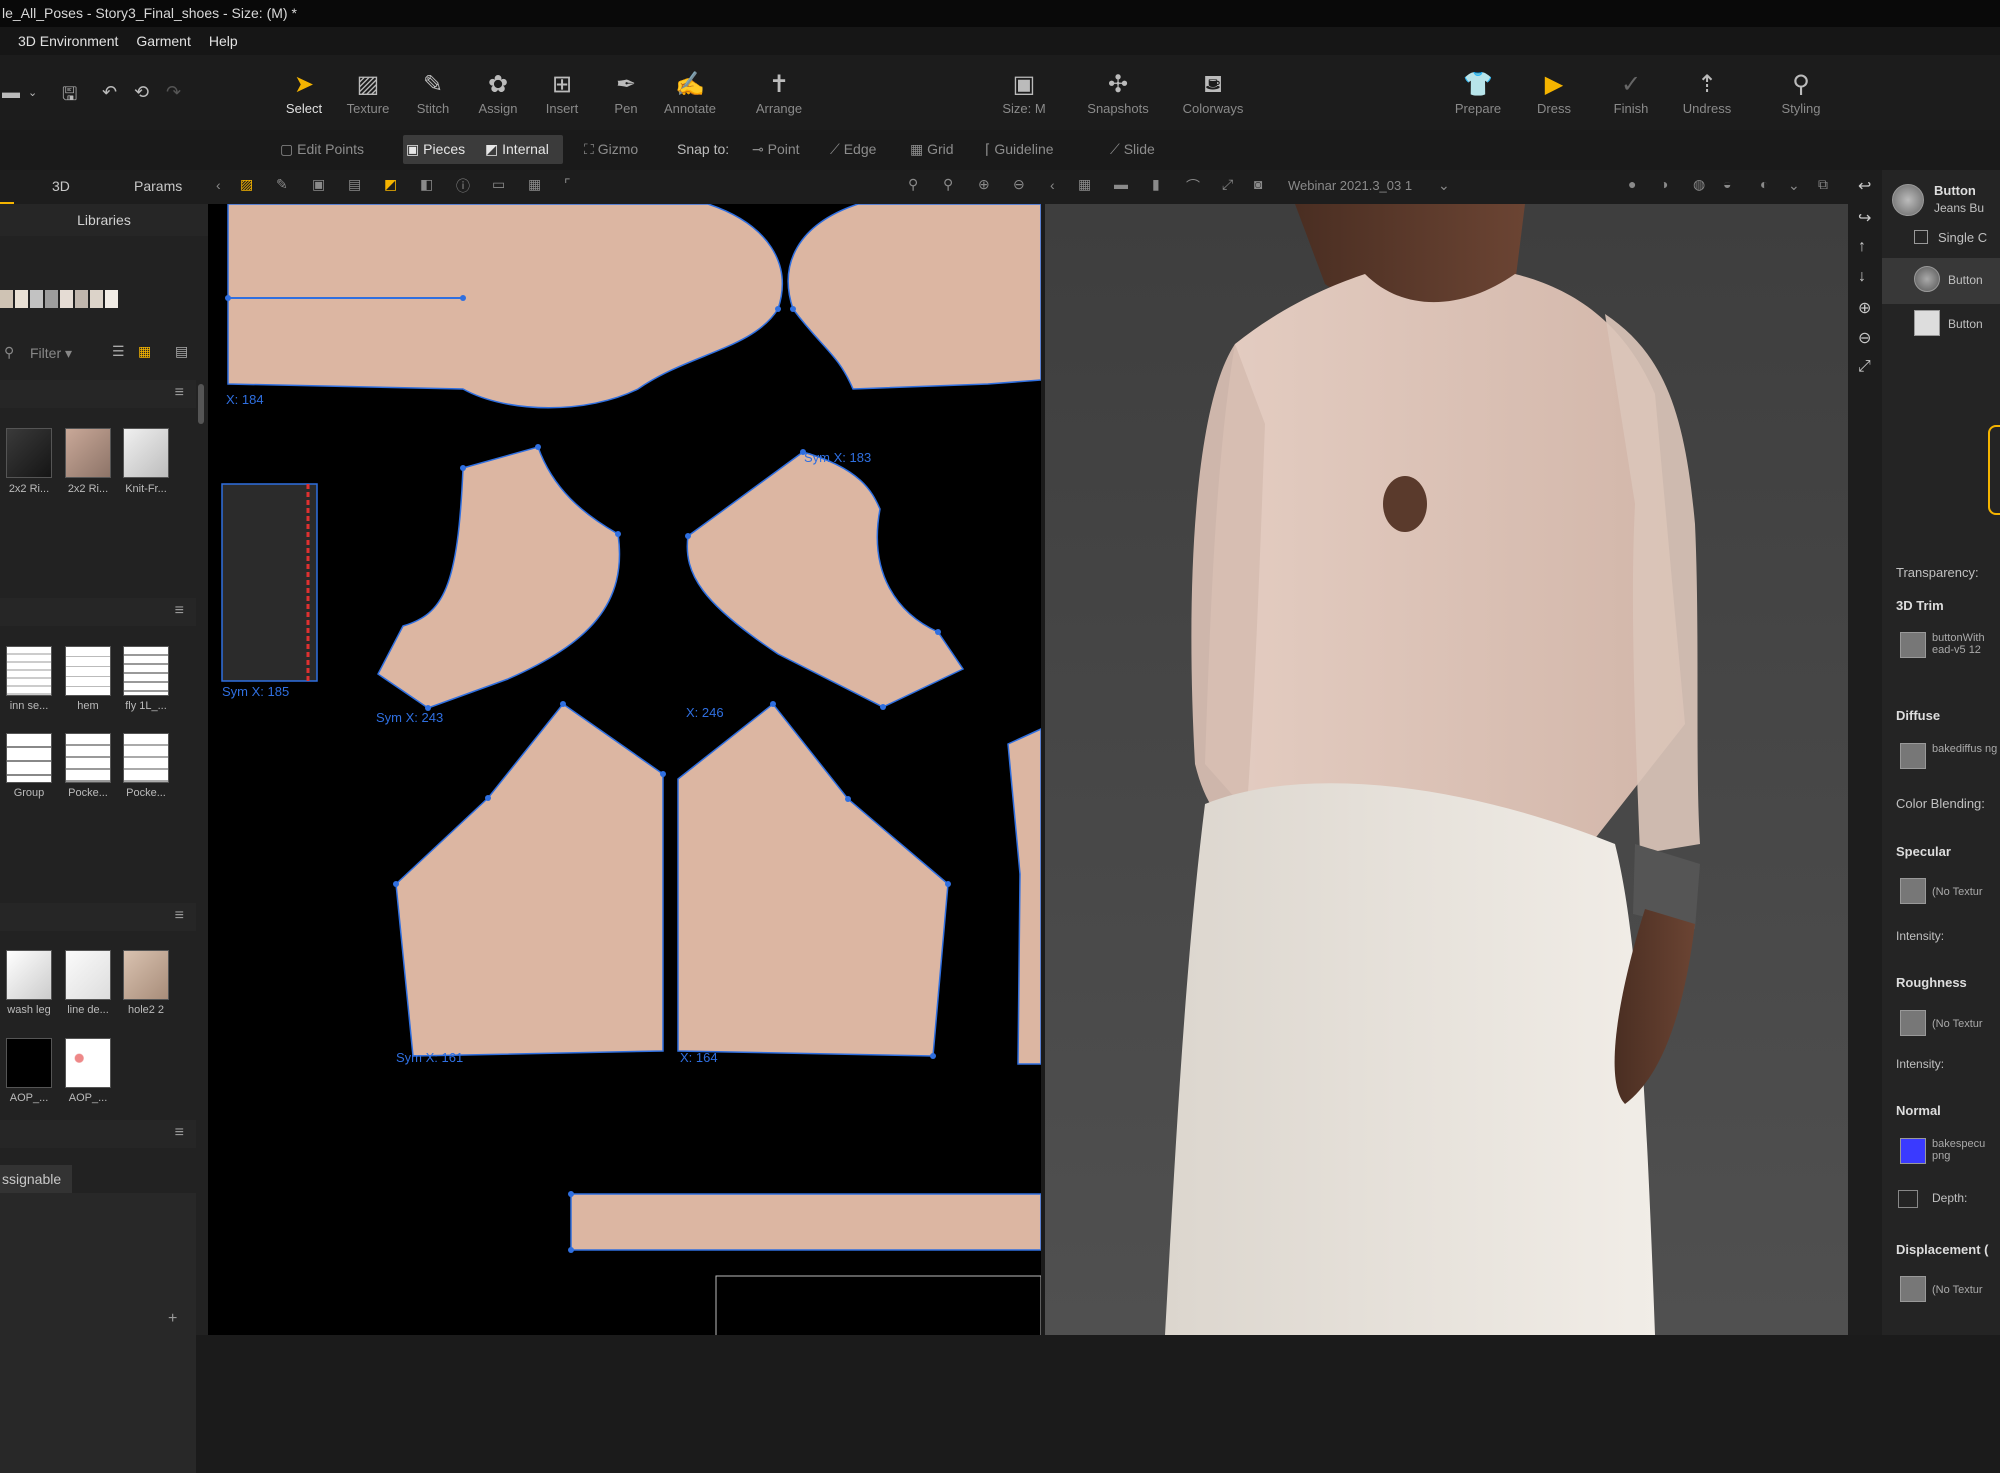 This screenshot has height=1473, width=2000. I want to click on tool-insert: ⊞ Insert, so click(562, 92).